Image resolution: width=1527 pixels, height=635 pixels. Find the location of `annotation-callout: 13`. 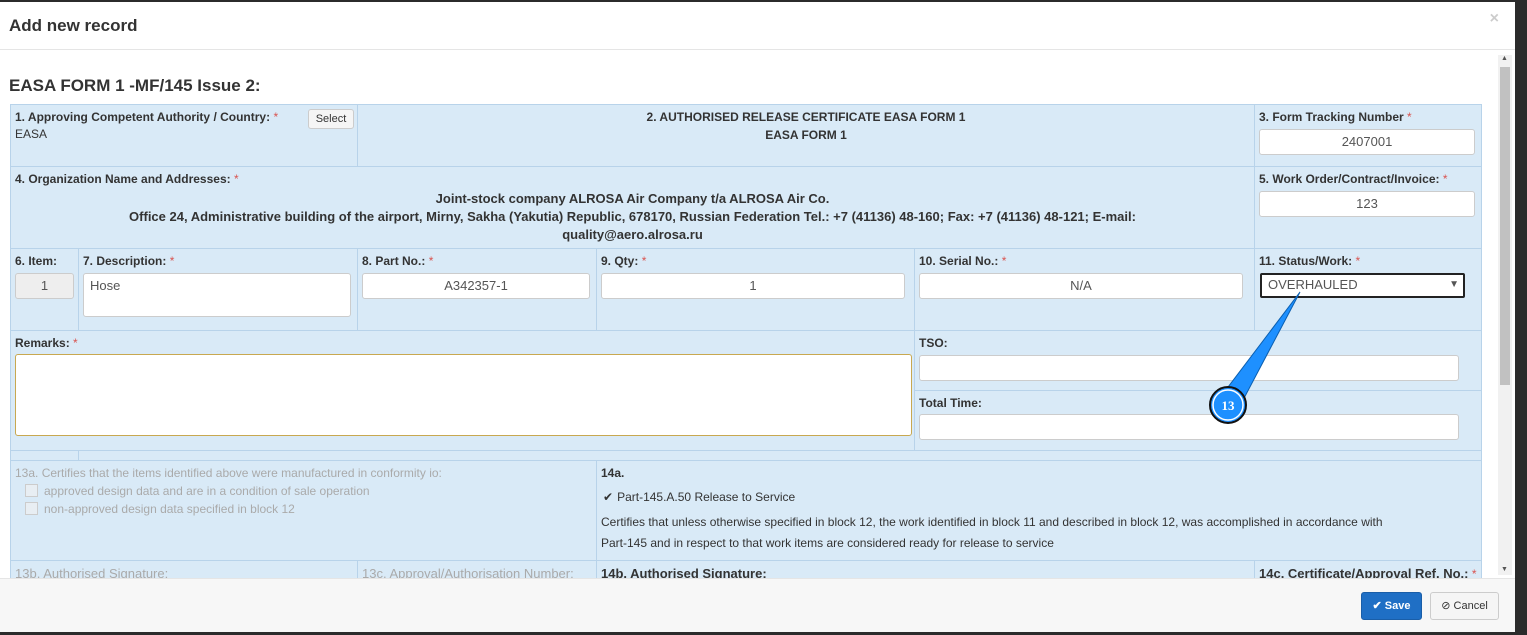

annotation-callout: 13 is located at coordinates (1255, 357).